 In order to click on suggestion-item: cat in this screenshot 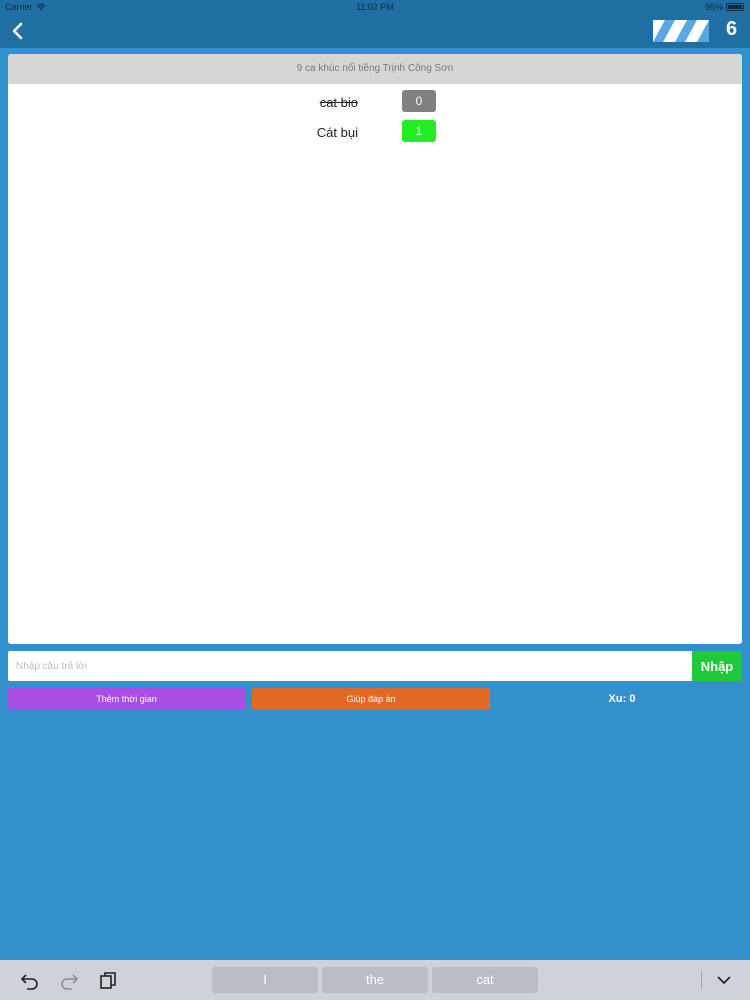, I will do `click(485, 980)`.